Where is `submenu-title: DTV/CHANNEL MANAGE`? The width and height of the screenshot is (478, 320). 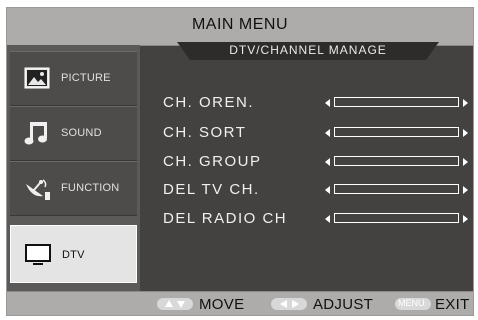
submenu-title: DTV/CHANNEL MANAGE is located at coordinates (308, 50).